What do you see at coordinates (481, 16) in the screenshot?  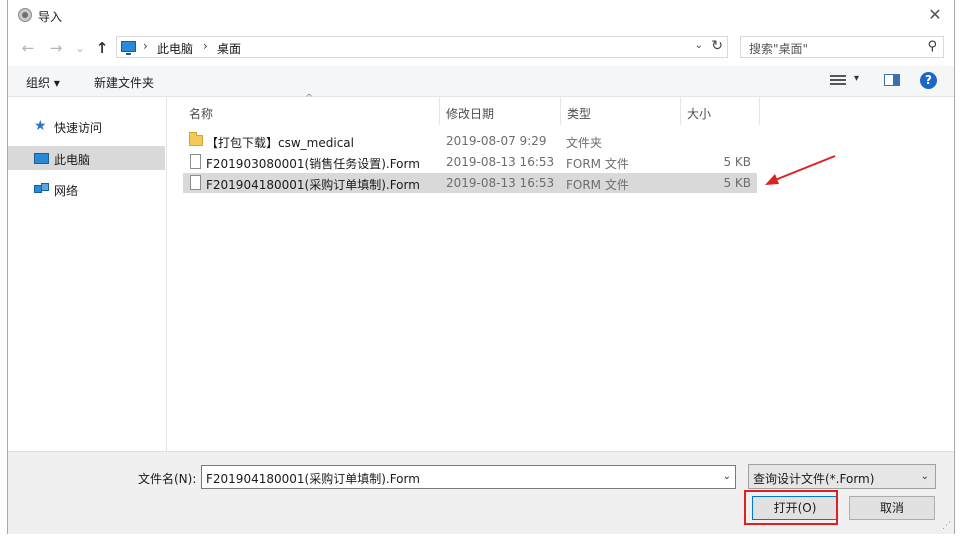 I see `title-bar: 导入 ✕` at bounding box center [481, 16].